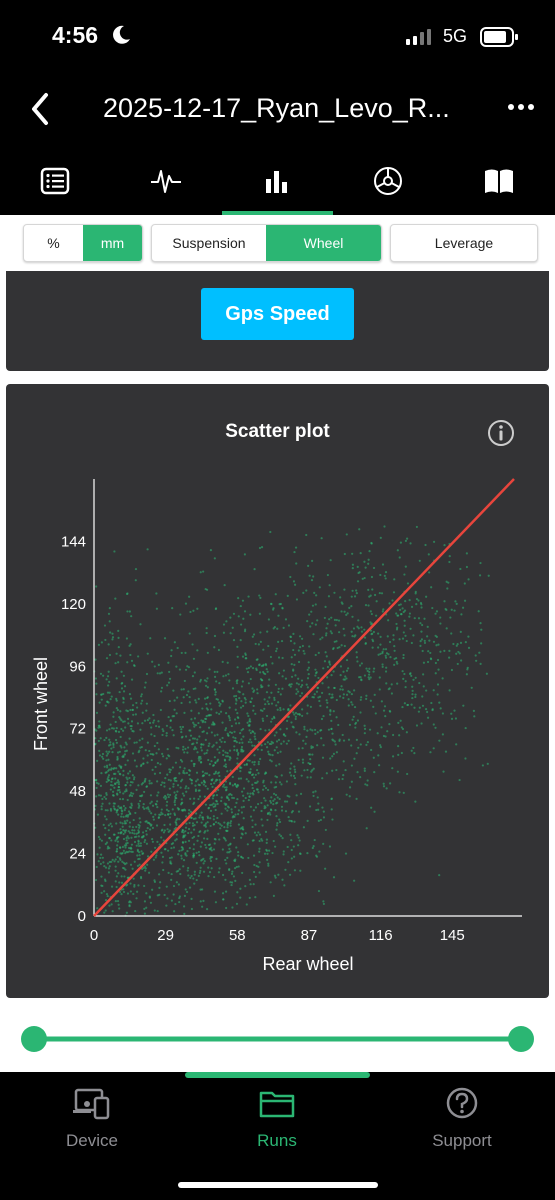 The width and height of the screenshot is (555, 1200). Describe the element at coordinates (499, 181) in the screenshot. I see `tab-guide` at that location.